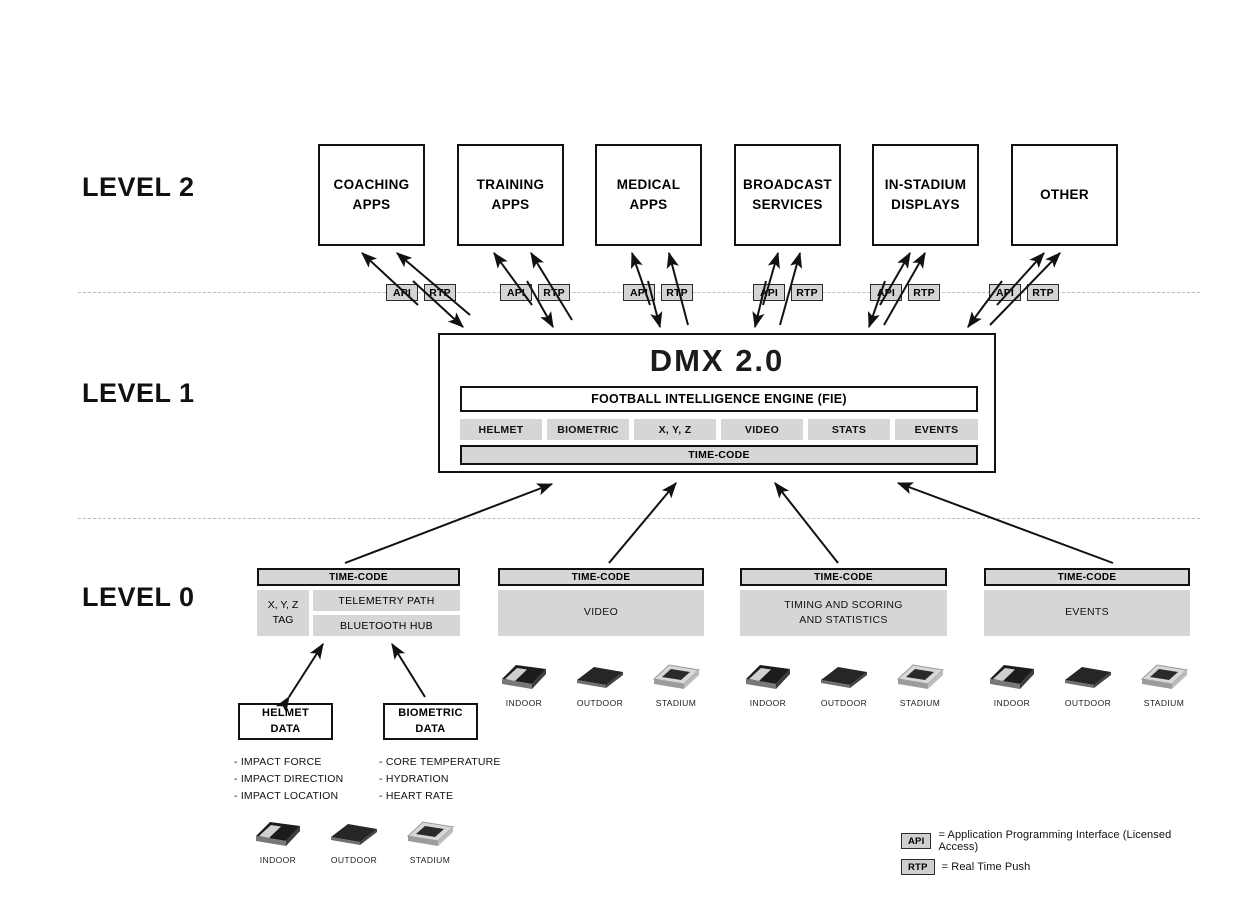  I want to click on app-box-label: TRAINING APPS, so click(511, 194).